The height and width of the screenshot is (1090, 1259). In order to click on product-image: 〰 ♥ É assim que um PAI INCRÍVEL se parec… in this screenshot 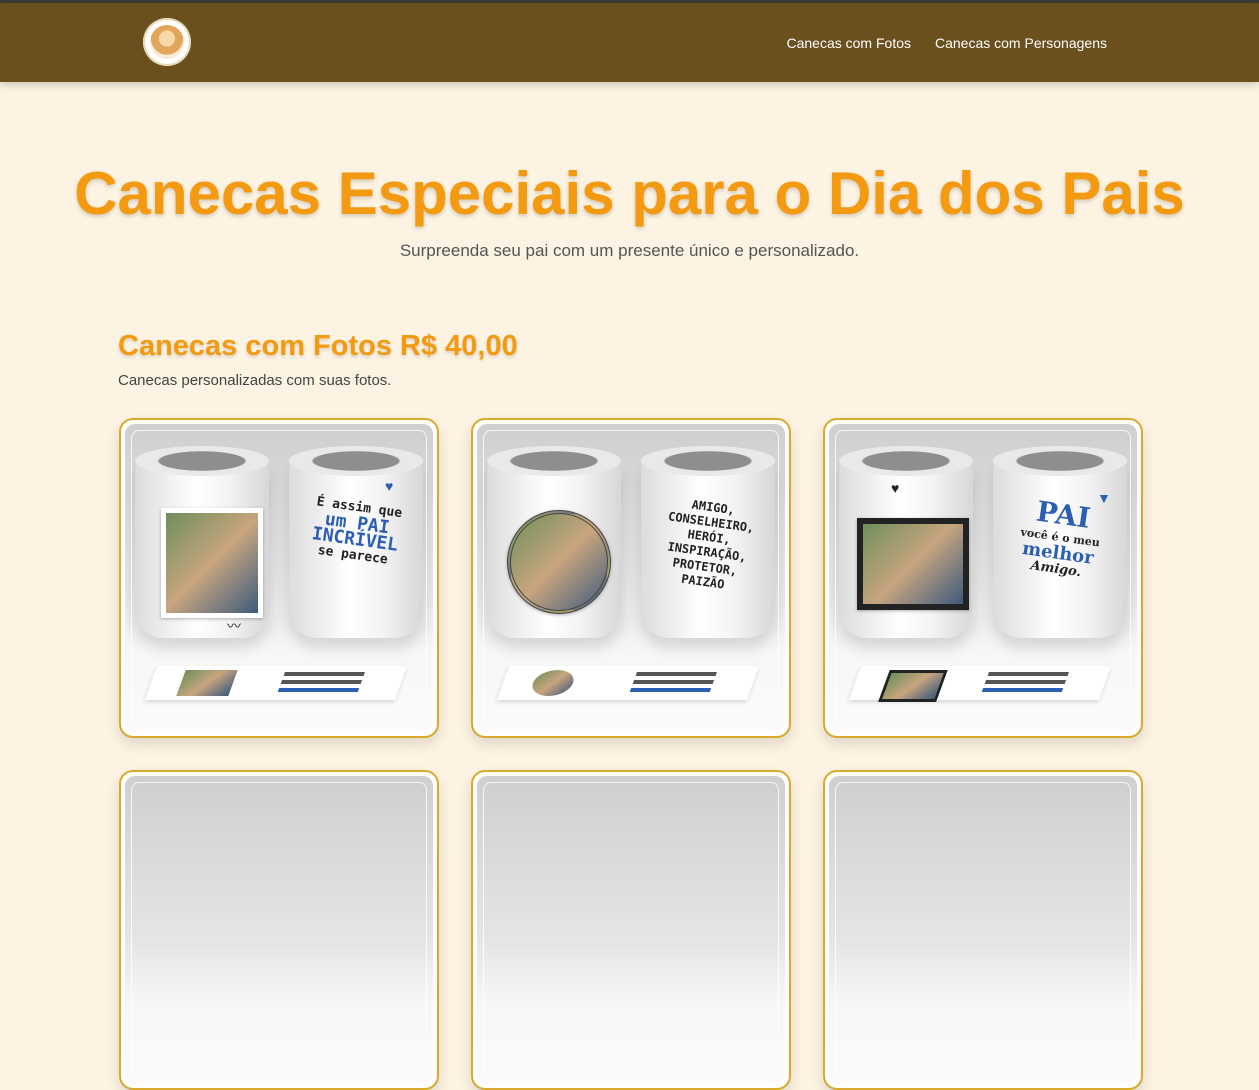, I will do `click(279, 578)`.